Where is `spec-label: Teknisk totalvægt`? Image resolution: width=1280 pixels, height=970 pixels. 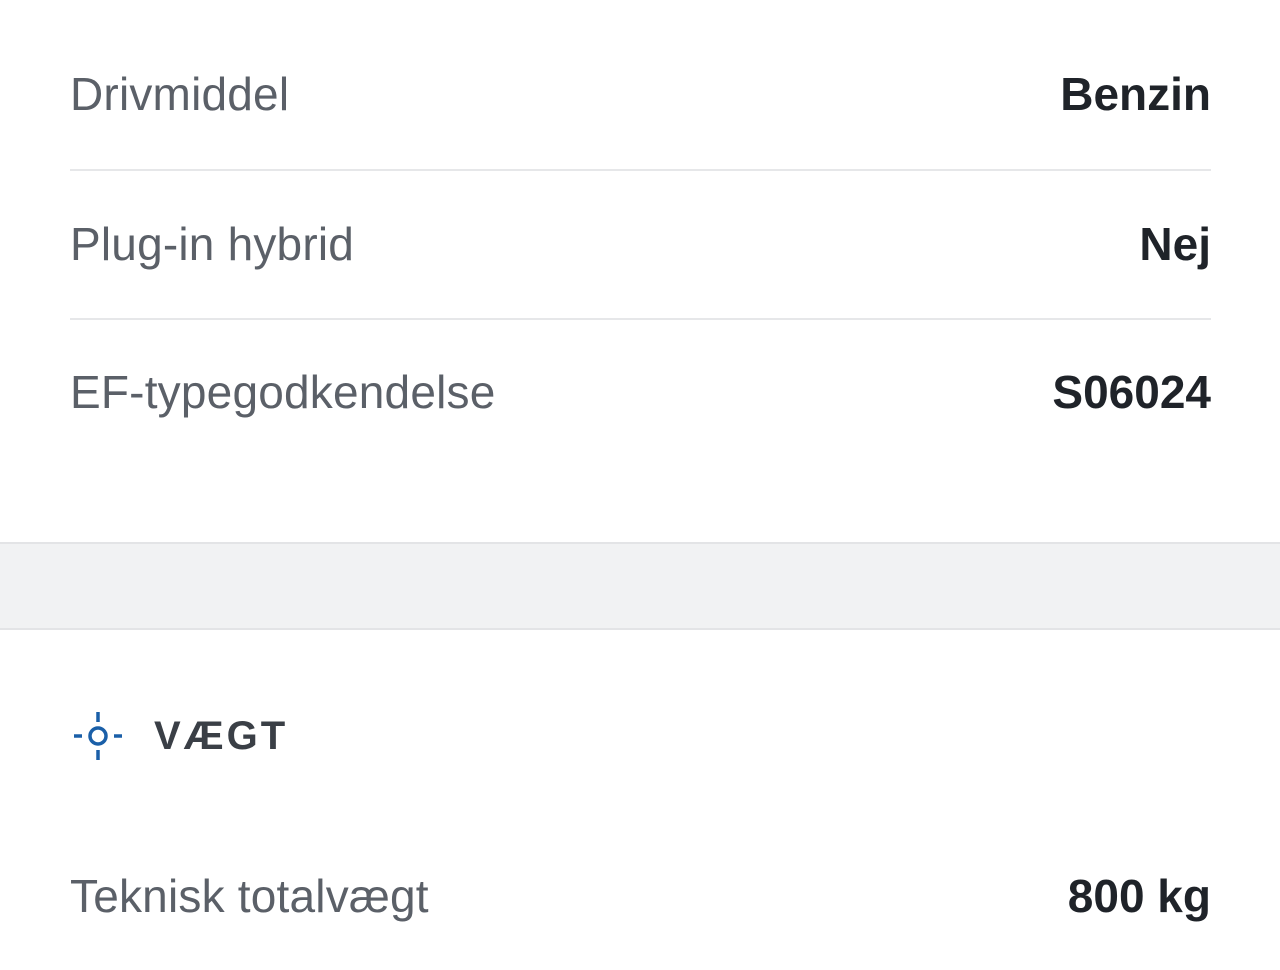
spec-label: Teknisk totalvægt is located at coordinates (249, 896).